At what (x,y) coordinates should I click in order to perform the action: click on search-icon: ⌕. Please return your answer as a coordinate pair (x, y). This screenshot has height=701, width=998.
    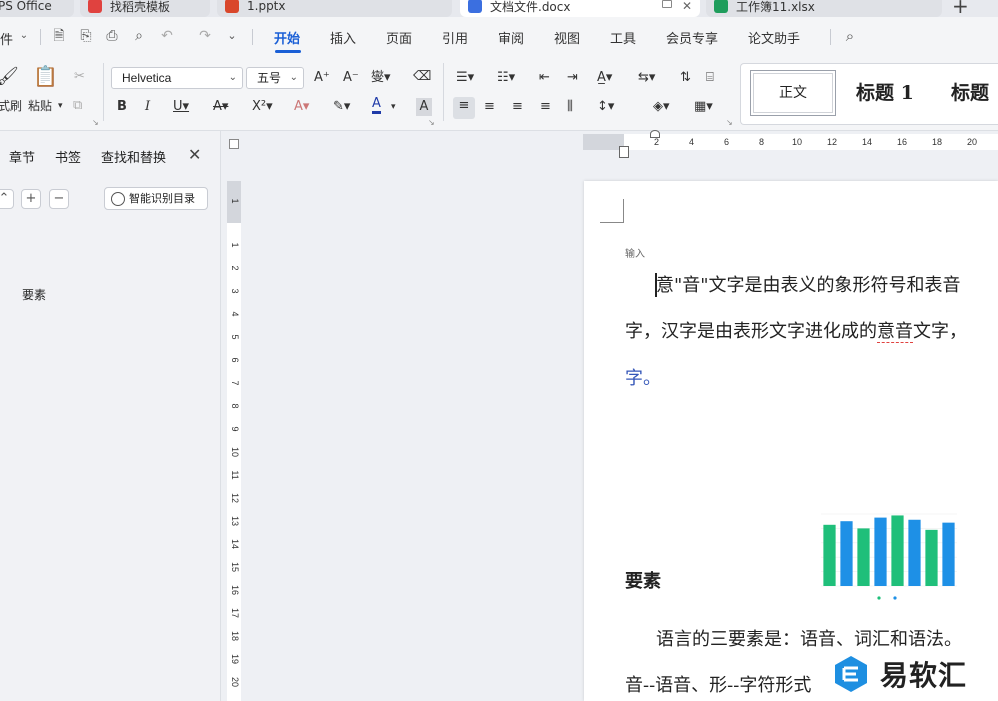
    Looking at the image, I should click on (850, 36).